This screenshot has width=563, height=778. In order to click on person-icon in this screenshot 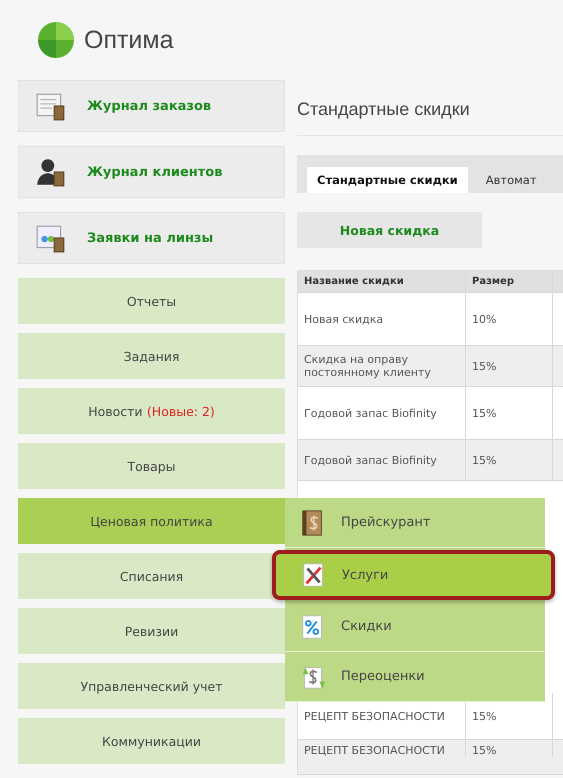, I will do `click(51, 172)`.